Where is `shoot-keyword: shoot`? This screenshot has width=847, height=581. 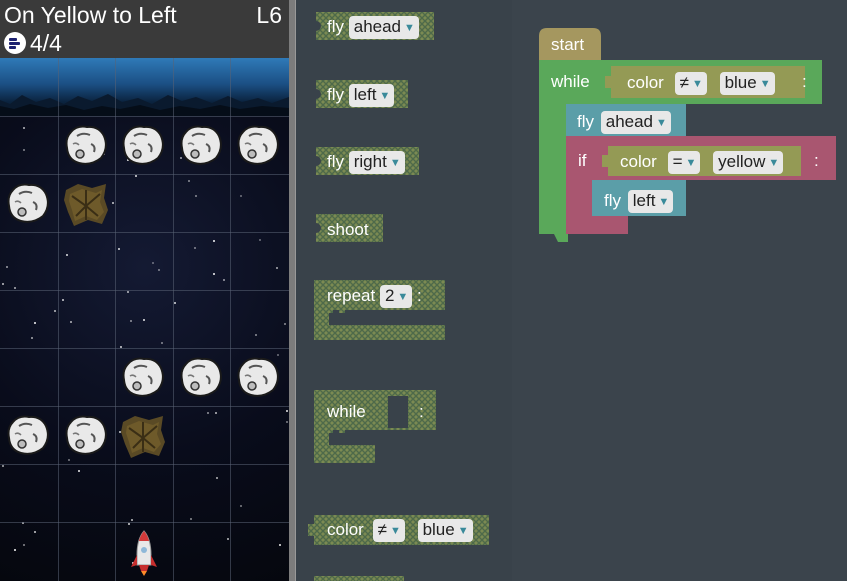 shoot-keyword: shoot is located at coordinates (348, 229).